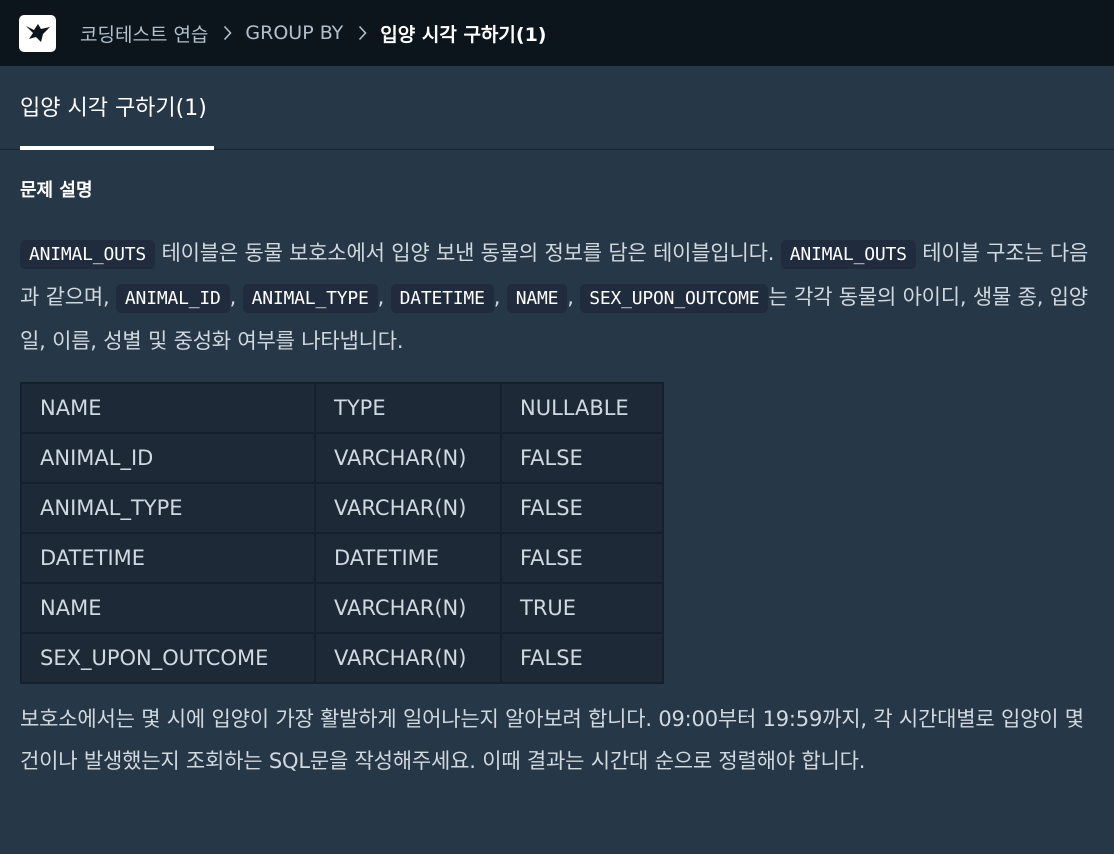  What do you see at coordinates (674, 298) in the screenshot?
I see `code-token: SEX_UPON_OUTCOME` at bounding box center [674, 298].